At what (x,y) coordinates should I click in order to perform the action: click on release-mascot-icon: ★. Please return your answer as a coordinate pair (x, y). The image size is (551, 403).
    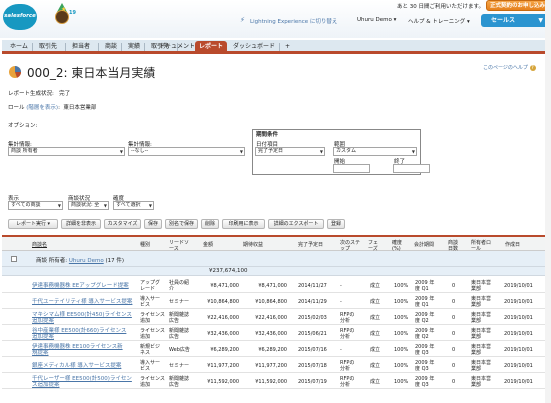
    Looking at the image, I should click on (61, 15).